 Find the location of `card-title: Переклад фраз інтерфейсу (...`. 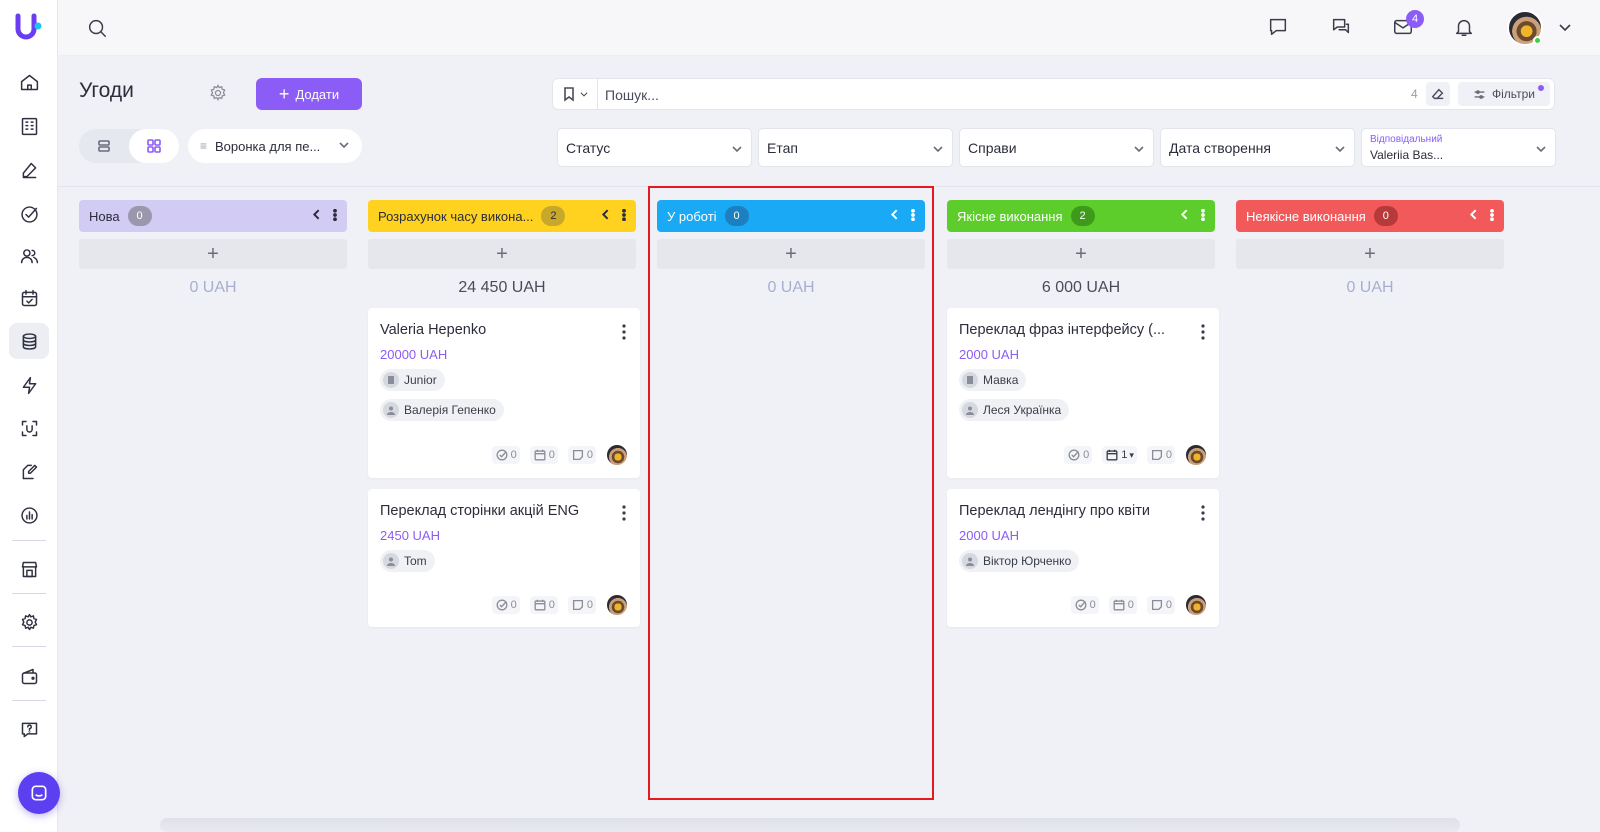

card-title: Переклад фраз інтерфейсу (... is located at coordinates (1073, 330).